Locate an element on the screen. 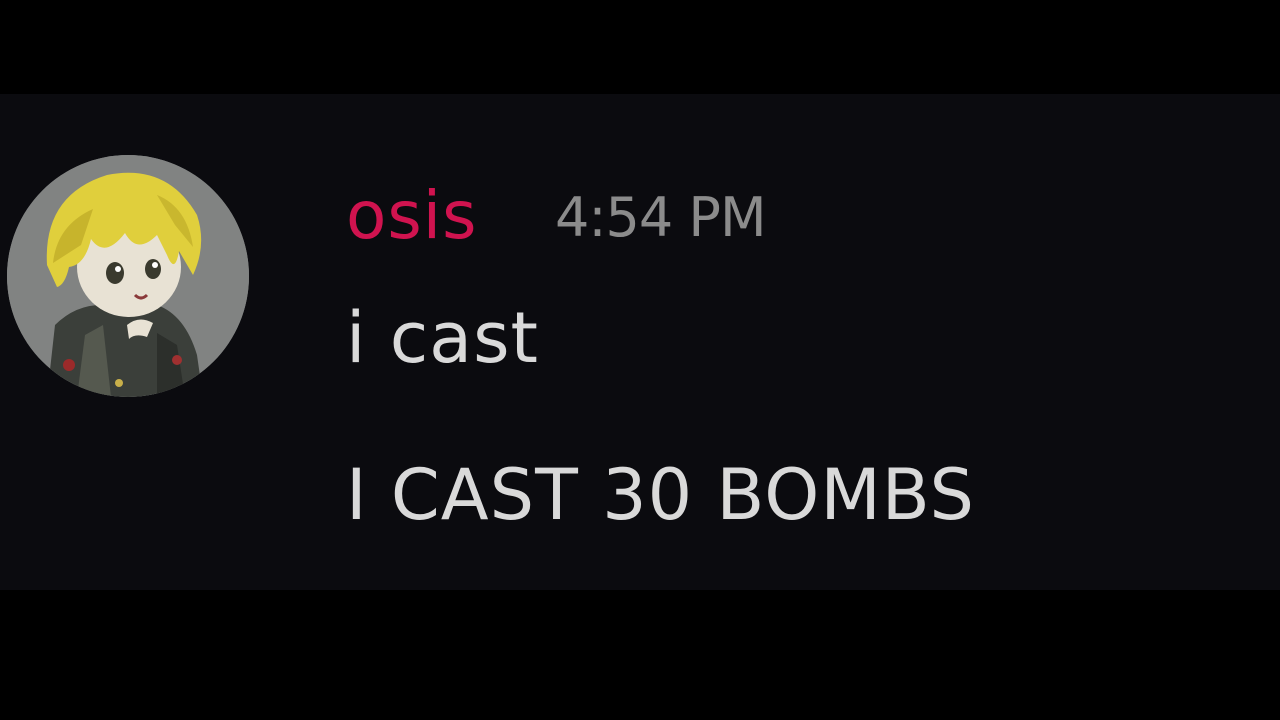 The image size is (1280, 720). user-avatar-icon is located at coordinates (128, 276).